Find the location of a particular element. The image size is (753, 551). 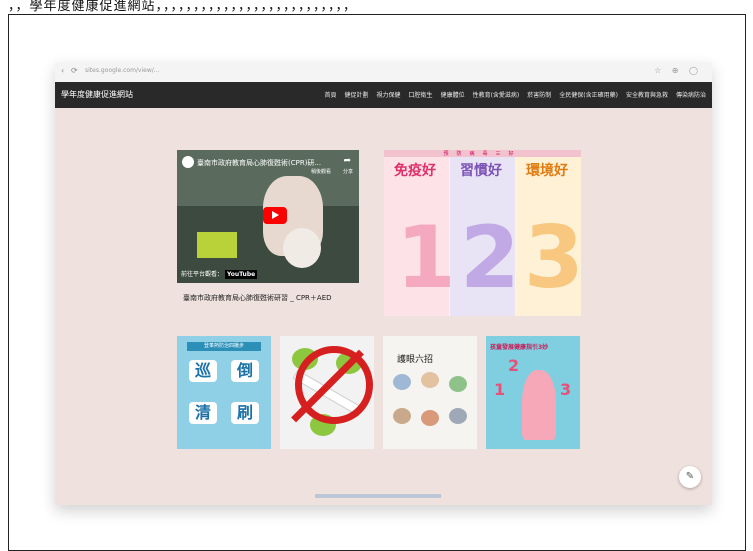

browser-action-icons: ☆ ⊕ ◯ is located at coordinates (678, 70).